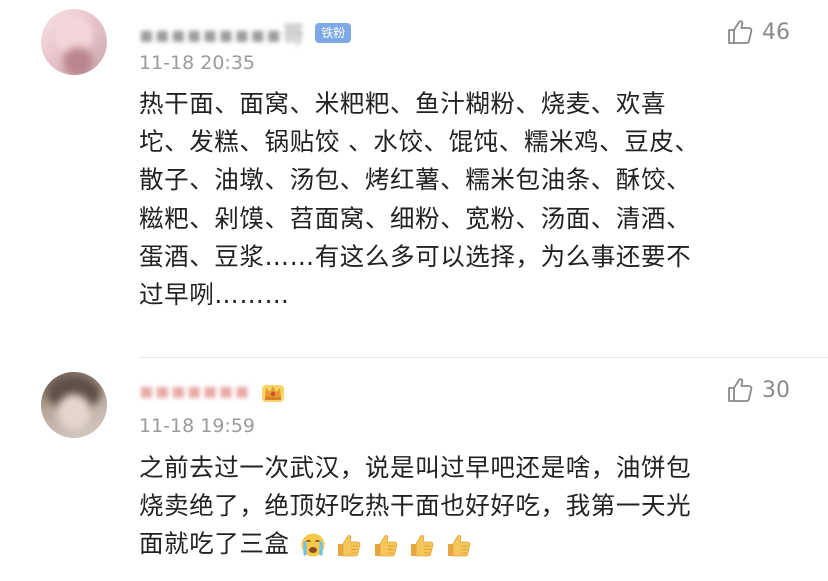  I want to click on comment-line: 面就吃了三盒, so click(214, 544).